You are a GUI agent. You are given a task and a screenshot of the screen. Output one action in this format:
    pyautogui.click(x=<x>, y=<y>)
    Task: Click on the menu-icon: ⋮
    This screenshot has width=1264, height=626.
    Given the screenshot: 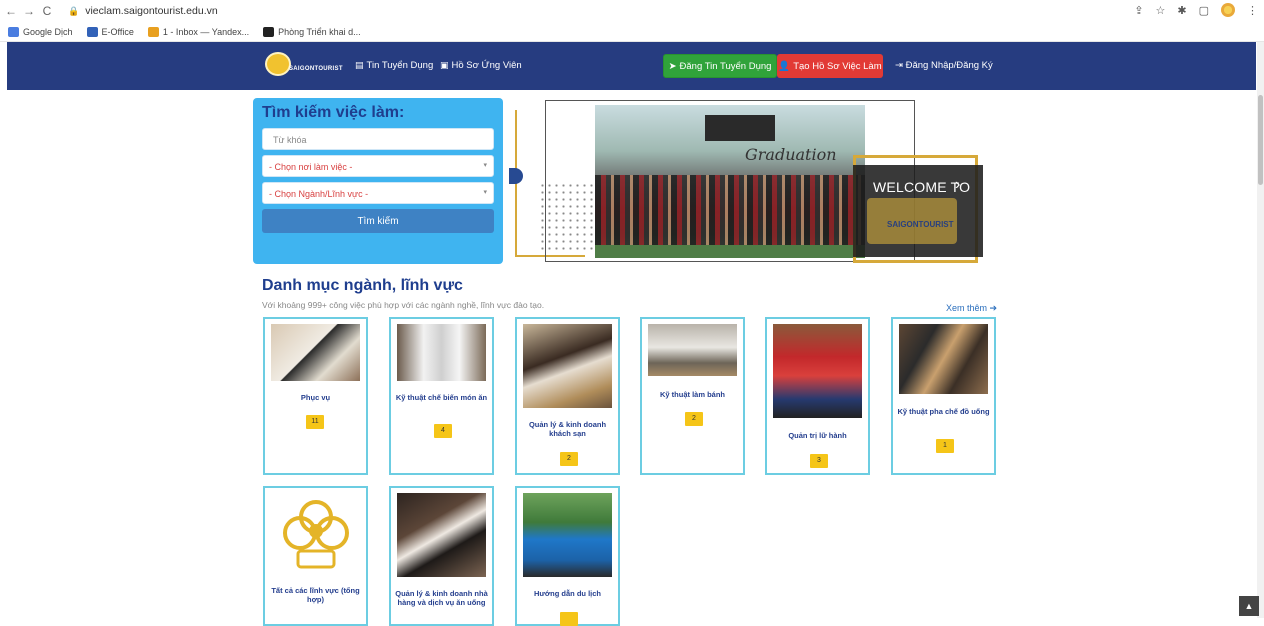 What is the action you would take?
    pyautogui.click(x=1252, y=10)
    